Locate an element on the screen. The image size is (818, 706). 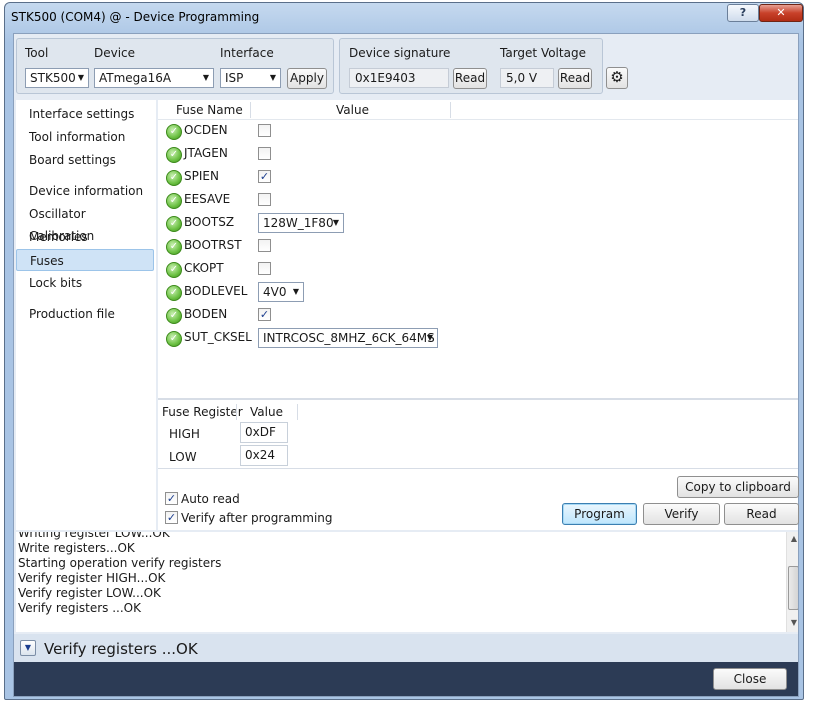
fuse-name: BODLEVEL is located at coordinates (216, 291).